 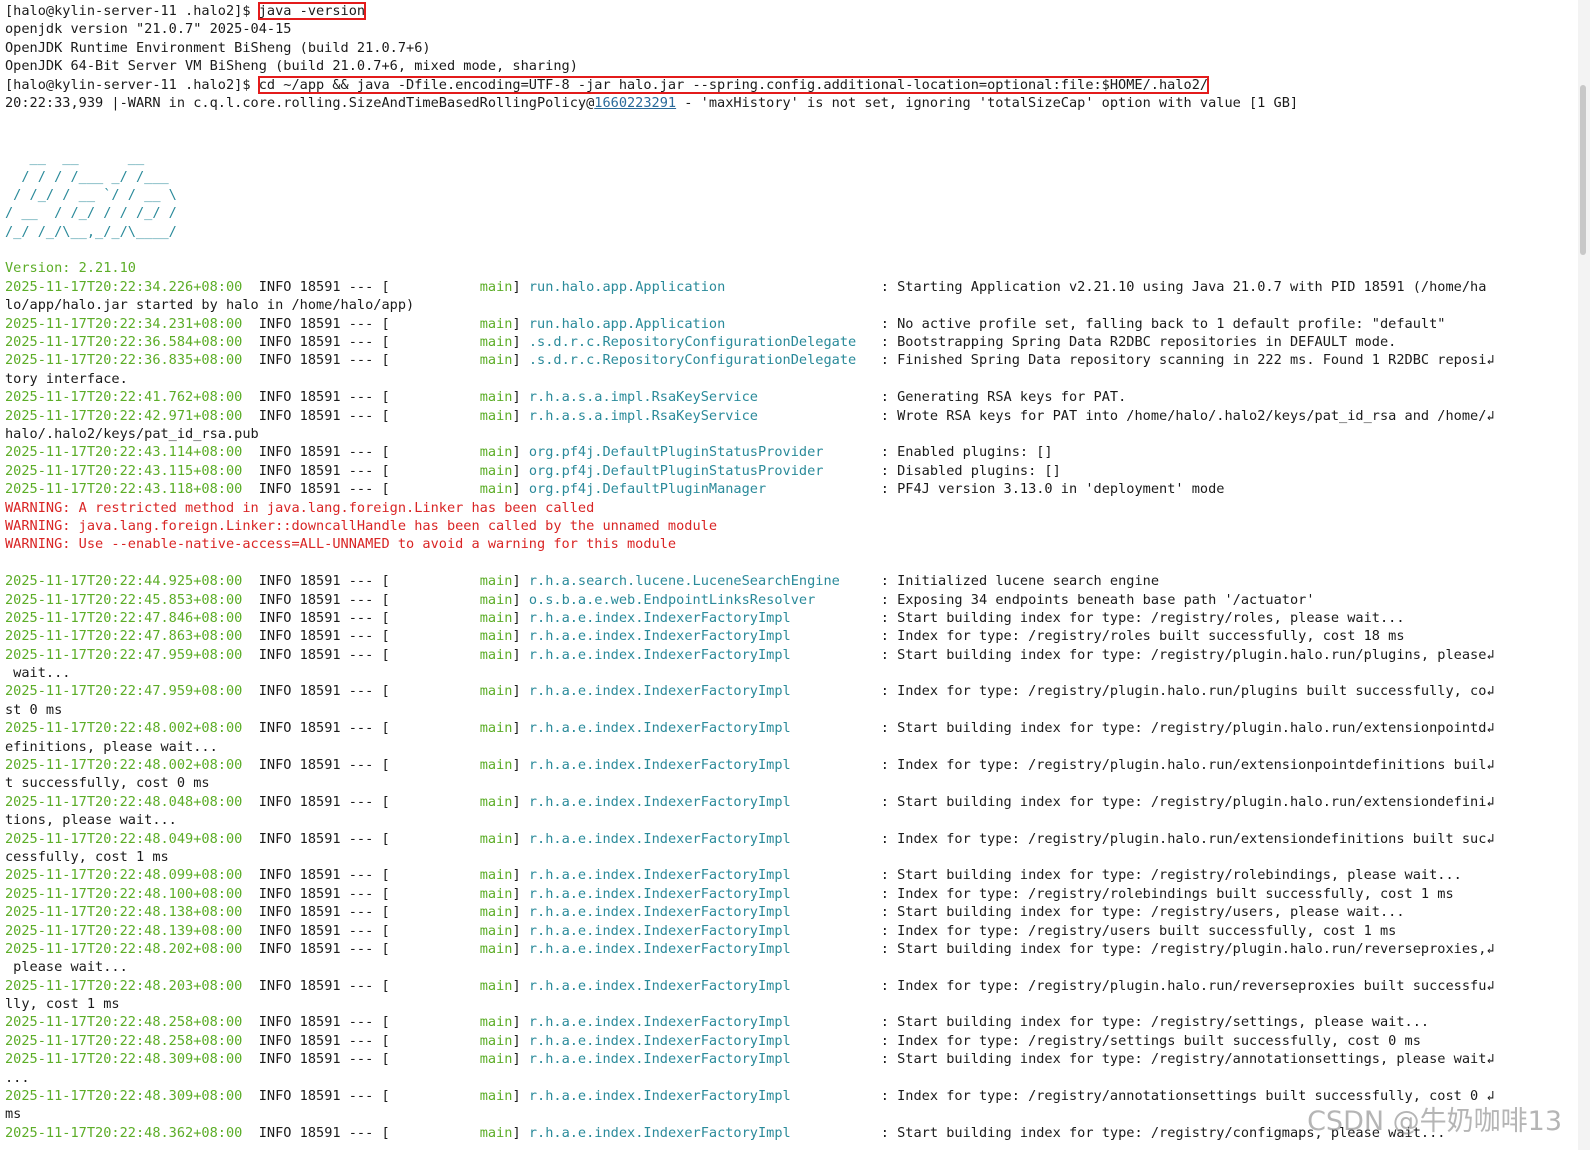 I want to click on log-timestamp: 2025-11-17T20:22:41.762+08:00, so click(x=124, y=397).